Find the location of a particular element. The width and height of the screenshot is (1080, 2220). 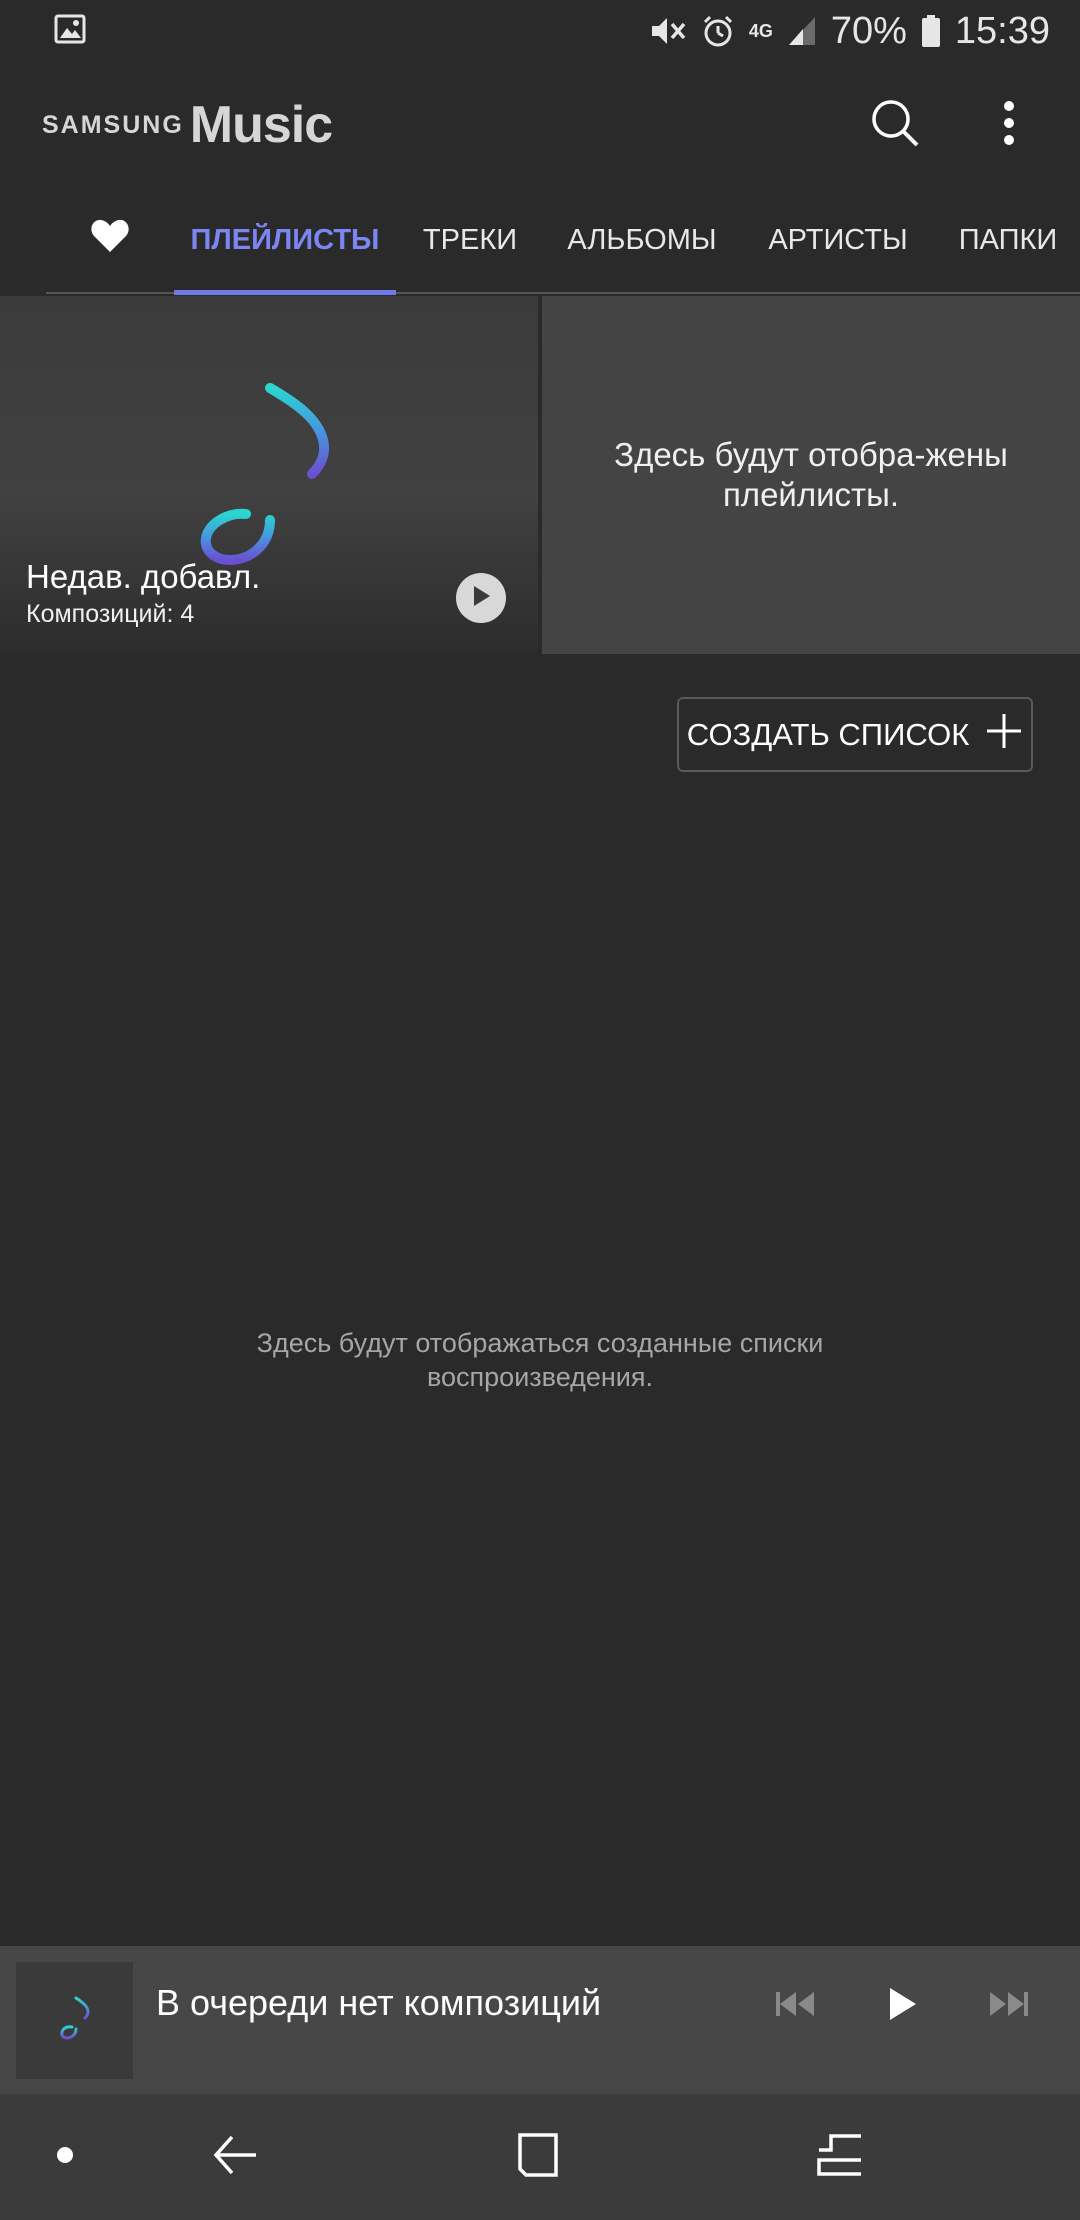

next-button is located at coordinates (1009, 2006).